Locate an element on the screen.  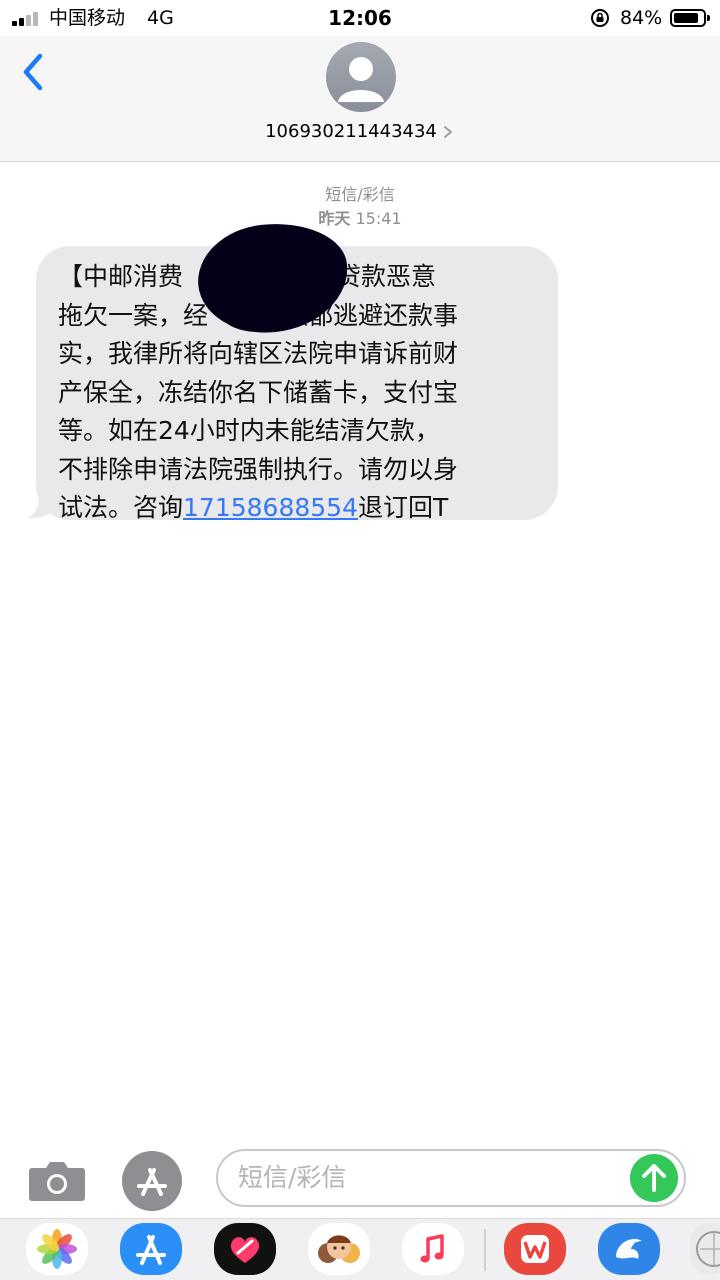
battery-percentage: 84% is located at coordinates (641, 18).